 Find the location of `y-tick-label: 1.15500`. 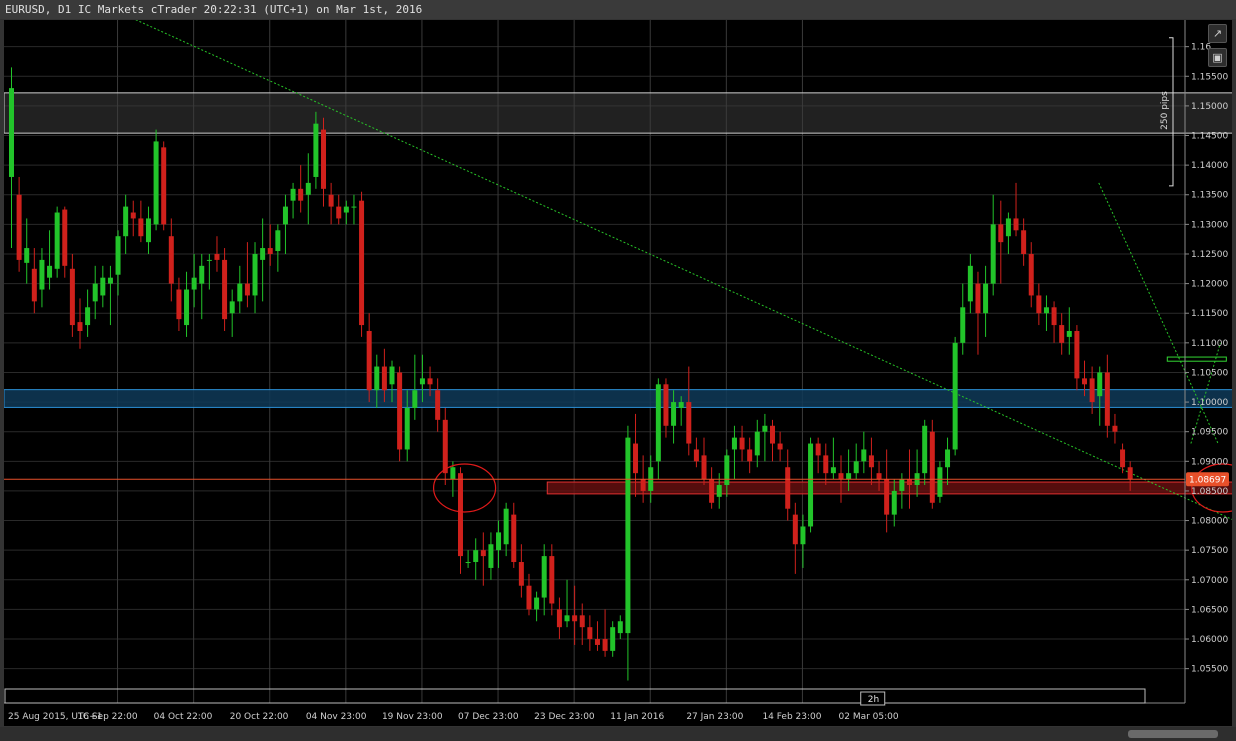

y-tick-label: 1.15500 is located at coordinates (1209, 77).